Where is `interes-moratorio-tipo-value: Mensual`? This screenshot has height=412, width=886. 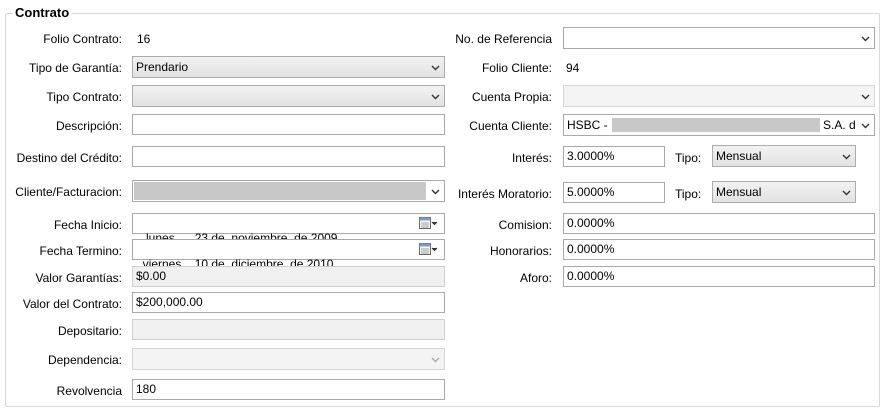
interes-moratorio-tipo-value: Mensual is located at coordinates (739, 192).